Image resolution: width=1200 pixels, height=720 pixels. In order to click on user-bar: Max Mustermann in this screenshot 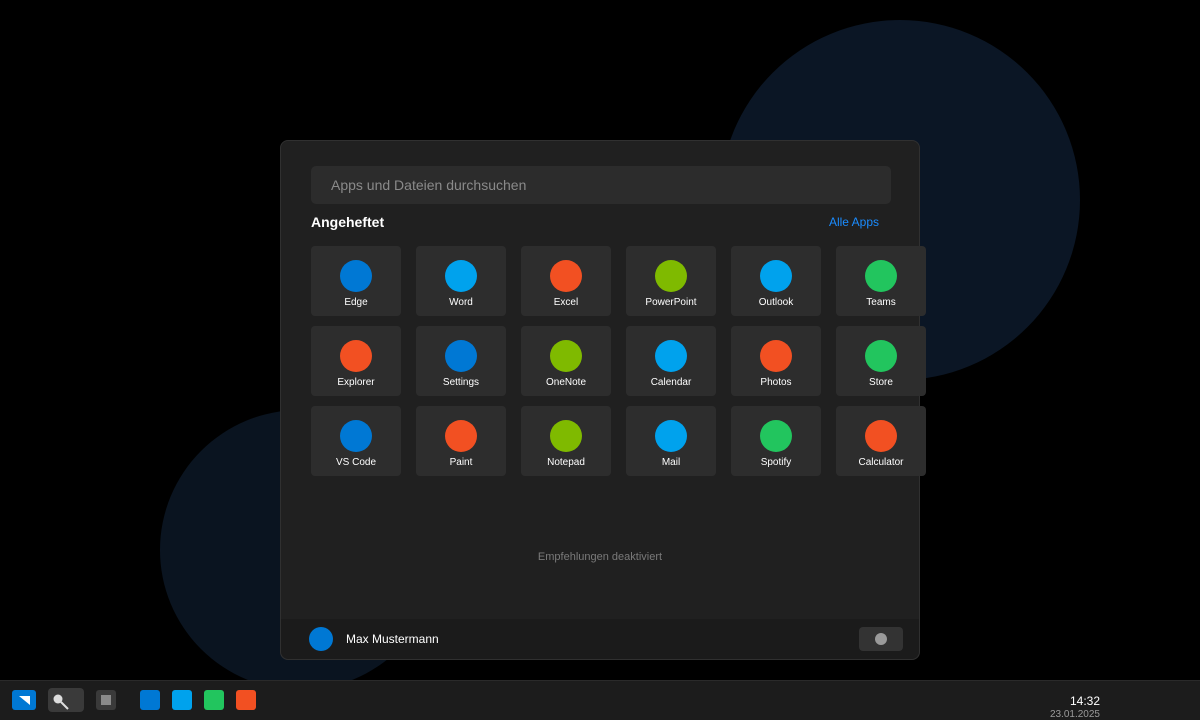, I will do `click(600, 639)`.